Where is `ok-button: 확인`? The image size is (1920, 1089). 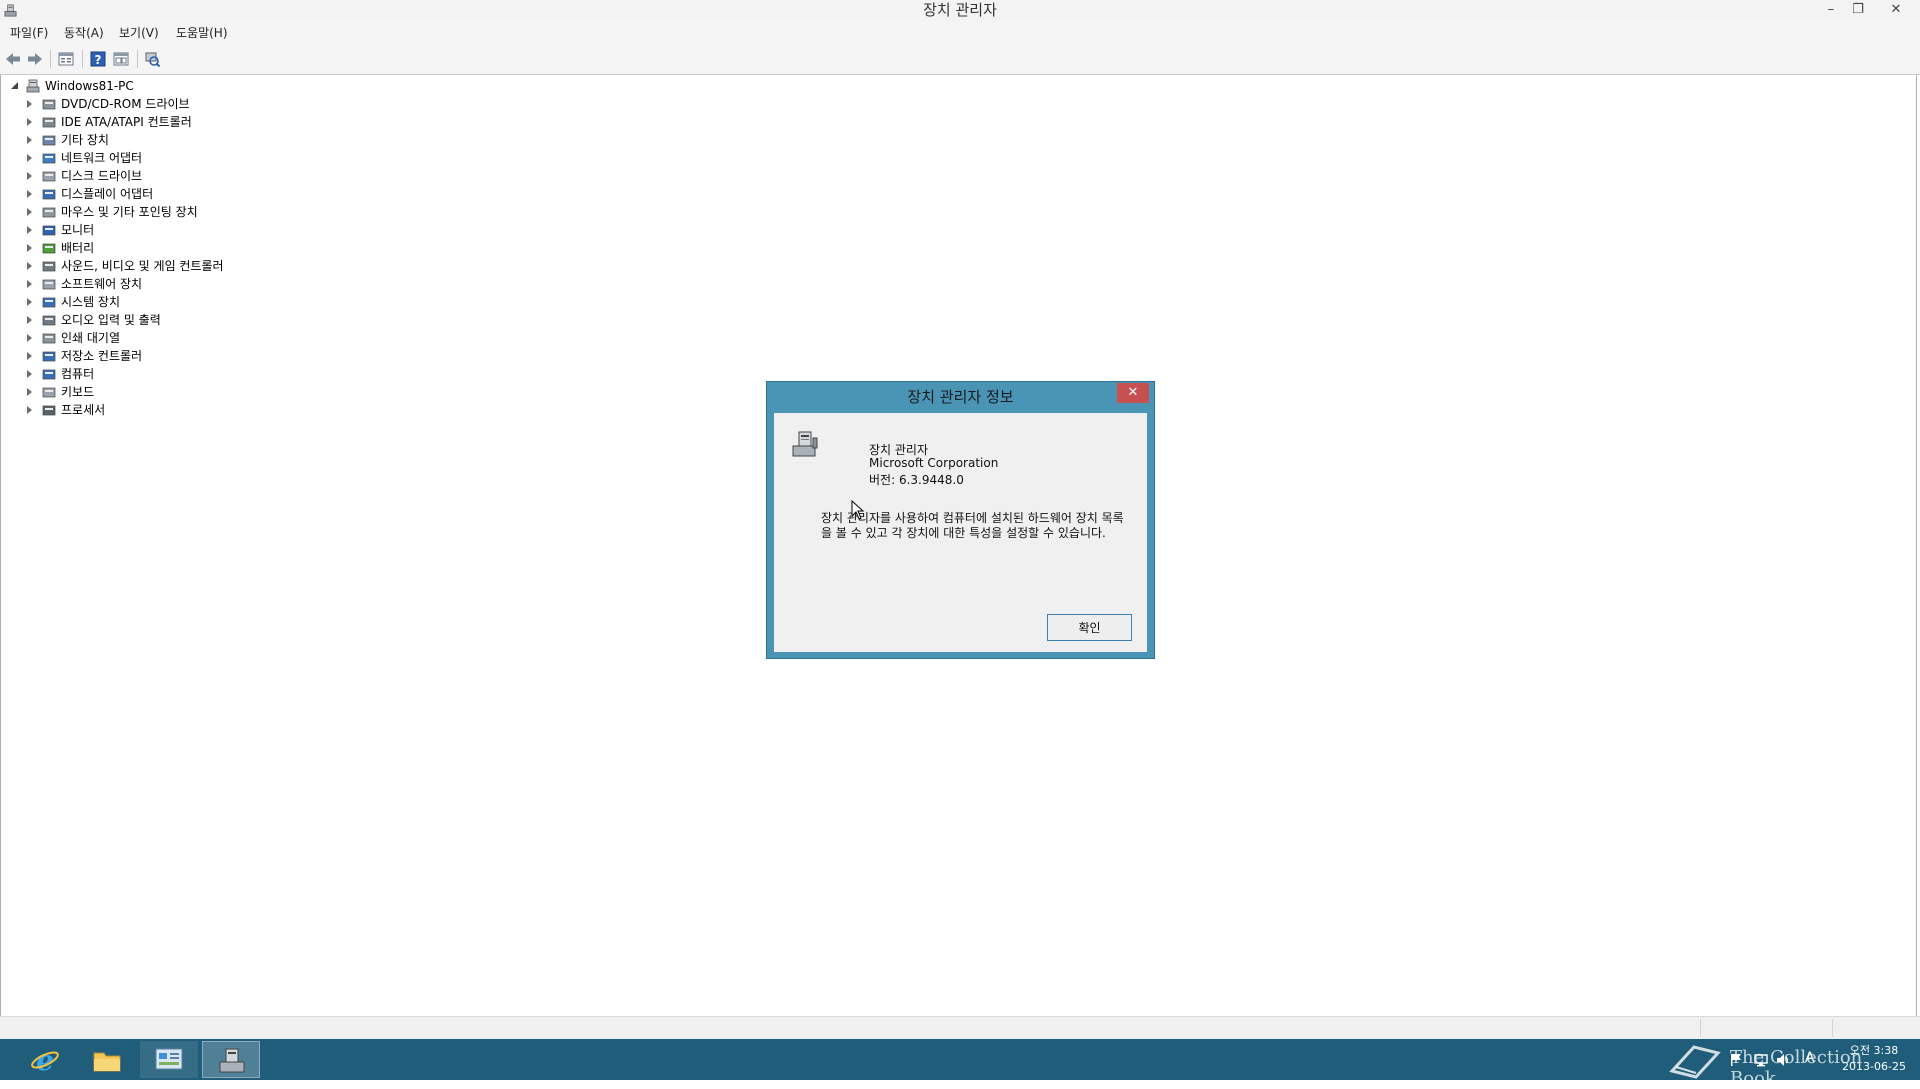 ok-button: 확인 is located at coordinates (1089, 627).